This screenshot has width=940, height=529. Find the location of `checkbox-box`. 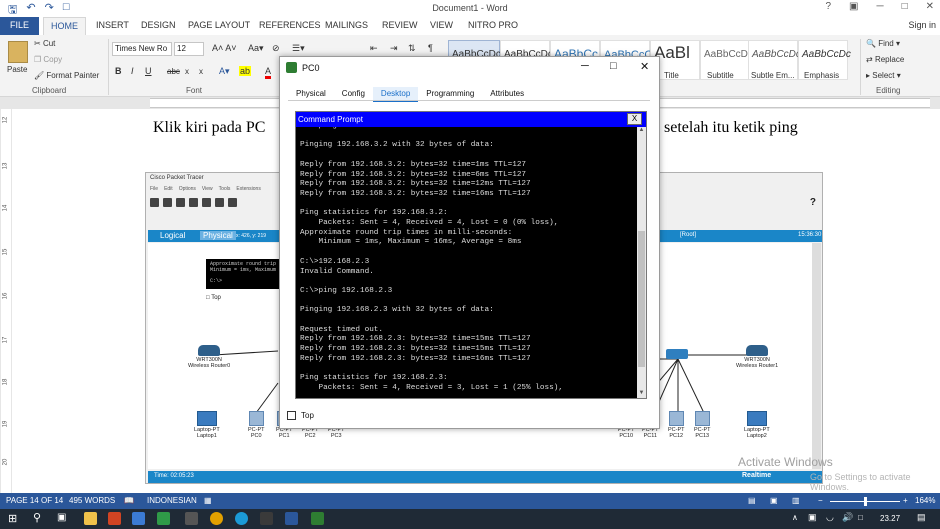

checkbox-box is located at coordinates (291, 415).